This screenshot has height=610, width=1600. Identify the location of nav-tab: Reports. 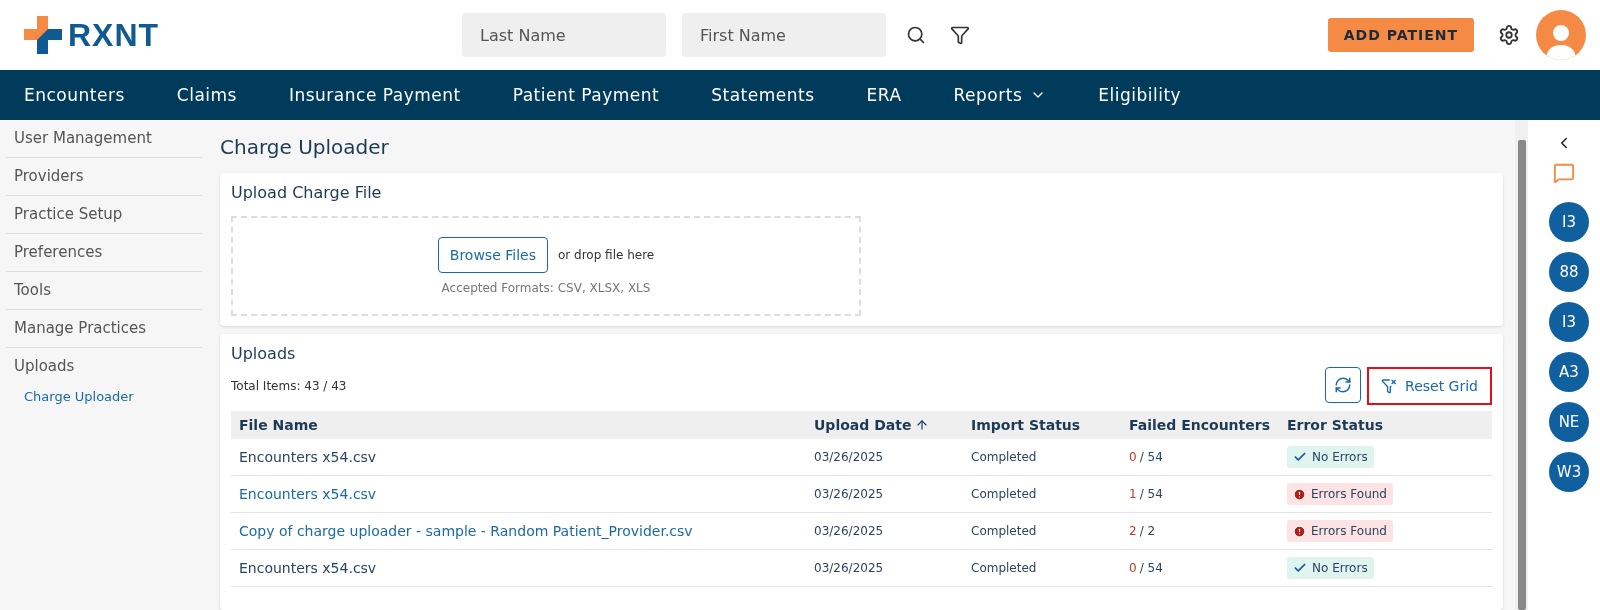
(1000, 95).